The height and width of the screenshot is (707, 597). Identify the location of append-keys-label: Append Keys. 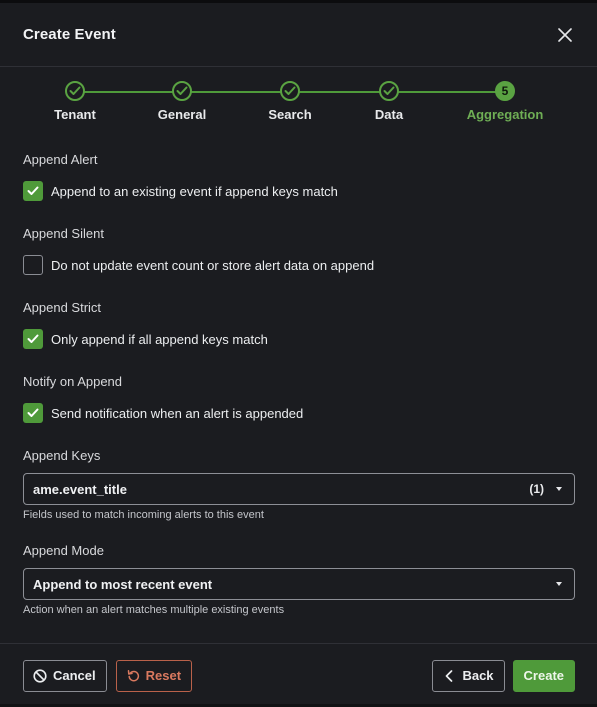
(62, 455).